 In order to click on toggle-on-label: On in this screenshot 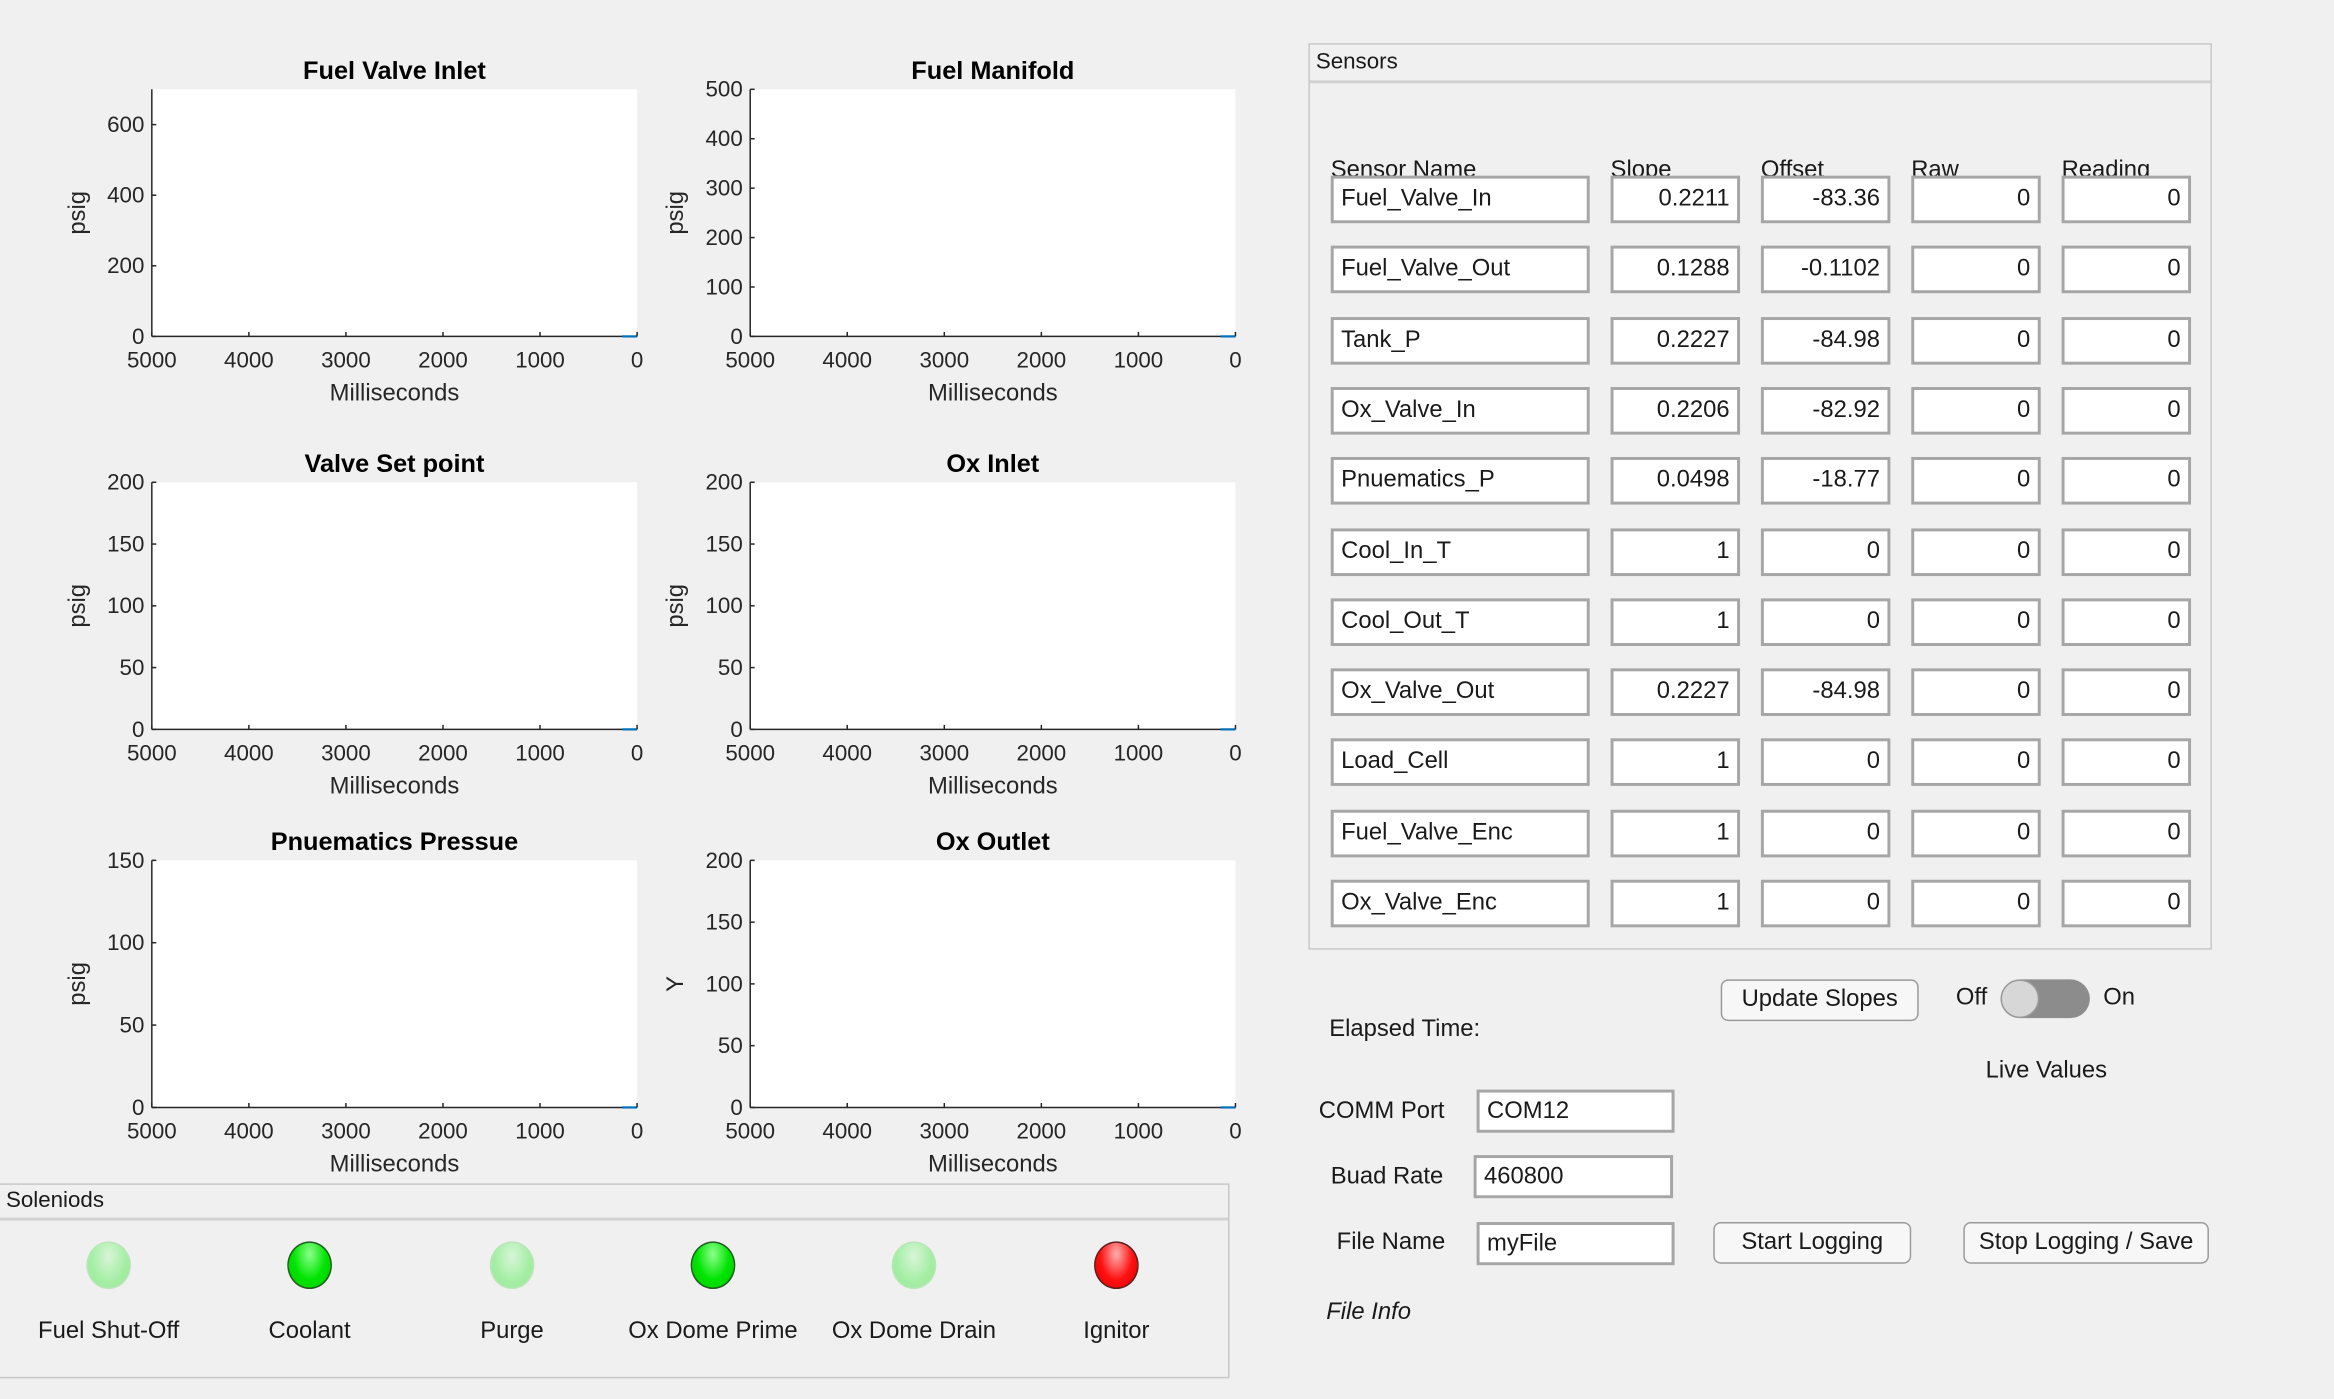, I will do `click(2119, 998)`.